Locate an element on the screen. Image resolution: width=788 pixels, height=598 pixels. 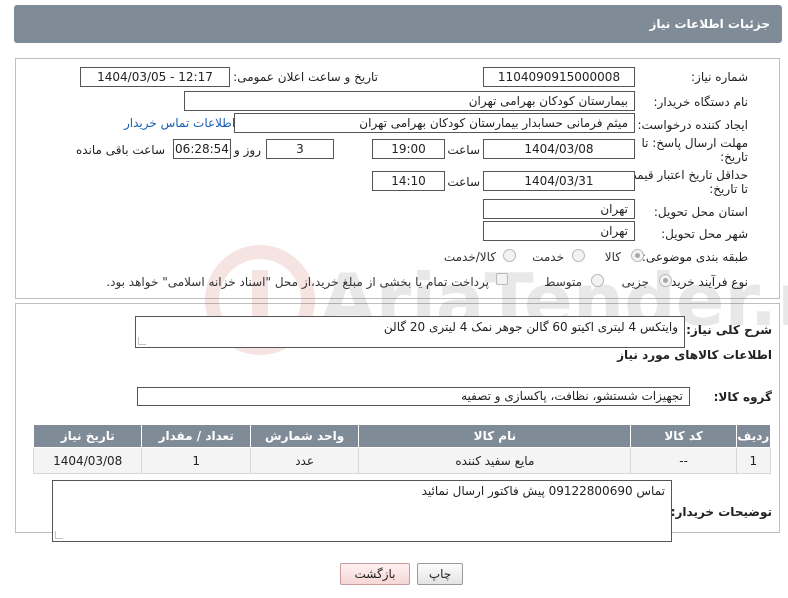
reply-deadline-time: 19:00 is located at coordinates (408, 149).